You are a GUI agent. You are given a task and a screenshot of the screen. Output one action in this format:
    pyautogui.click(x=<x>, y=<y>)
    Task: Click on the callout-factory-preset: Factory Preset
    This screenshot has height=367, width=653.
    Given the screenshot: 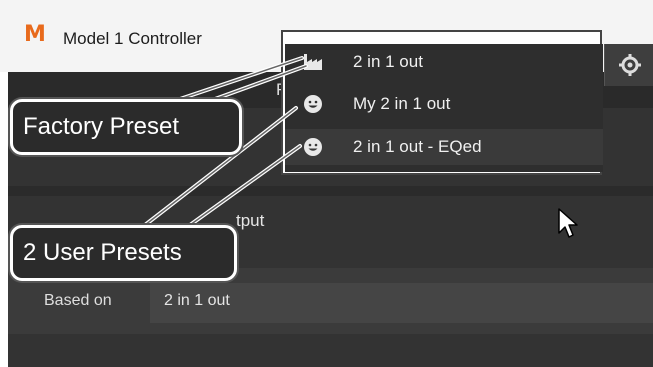 What is the action you would take?
    pyautogui.click(x=126, y=127)
    